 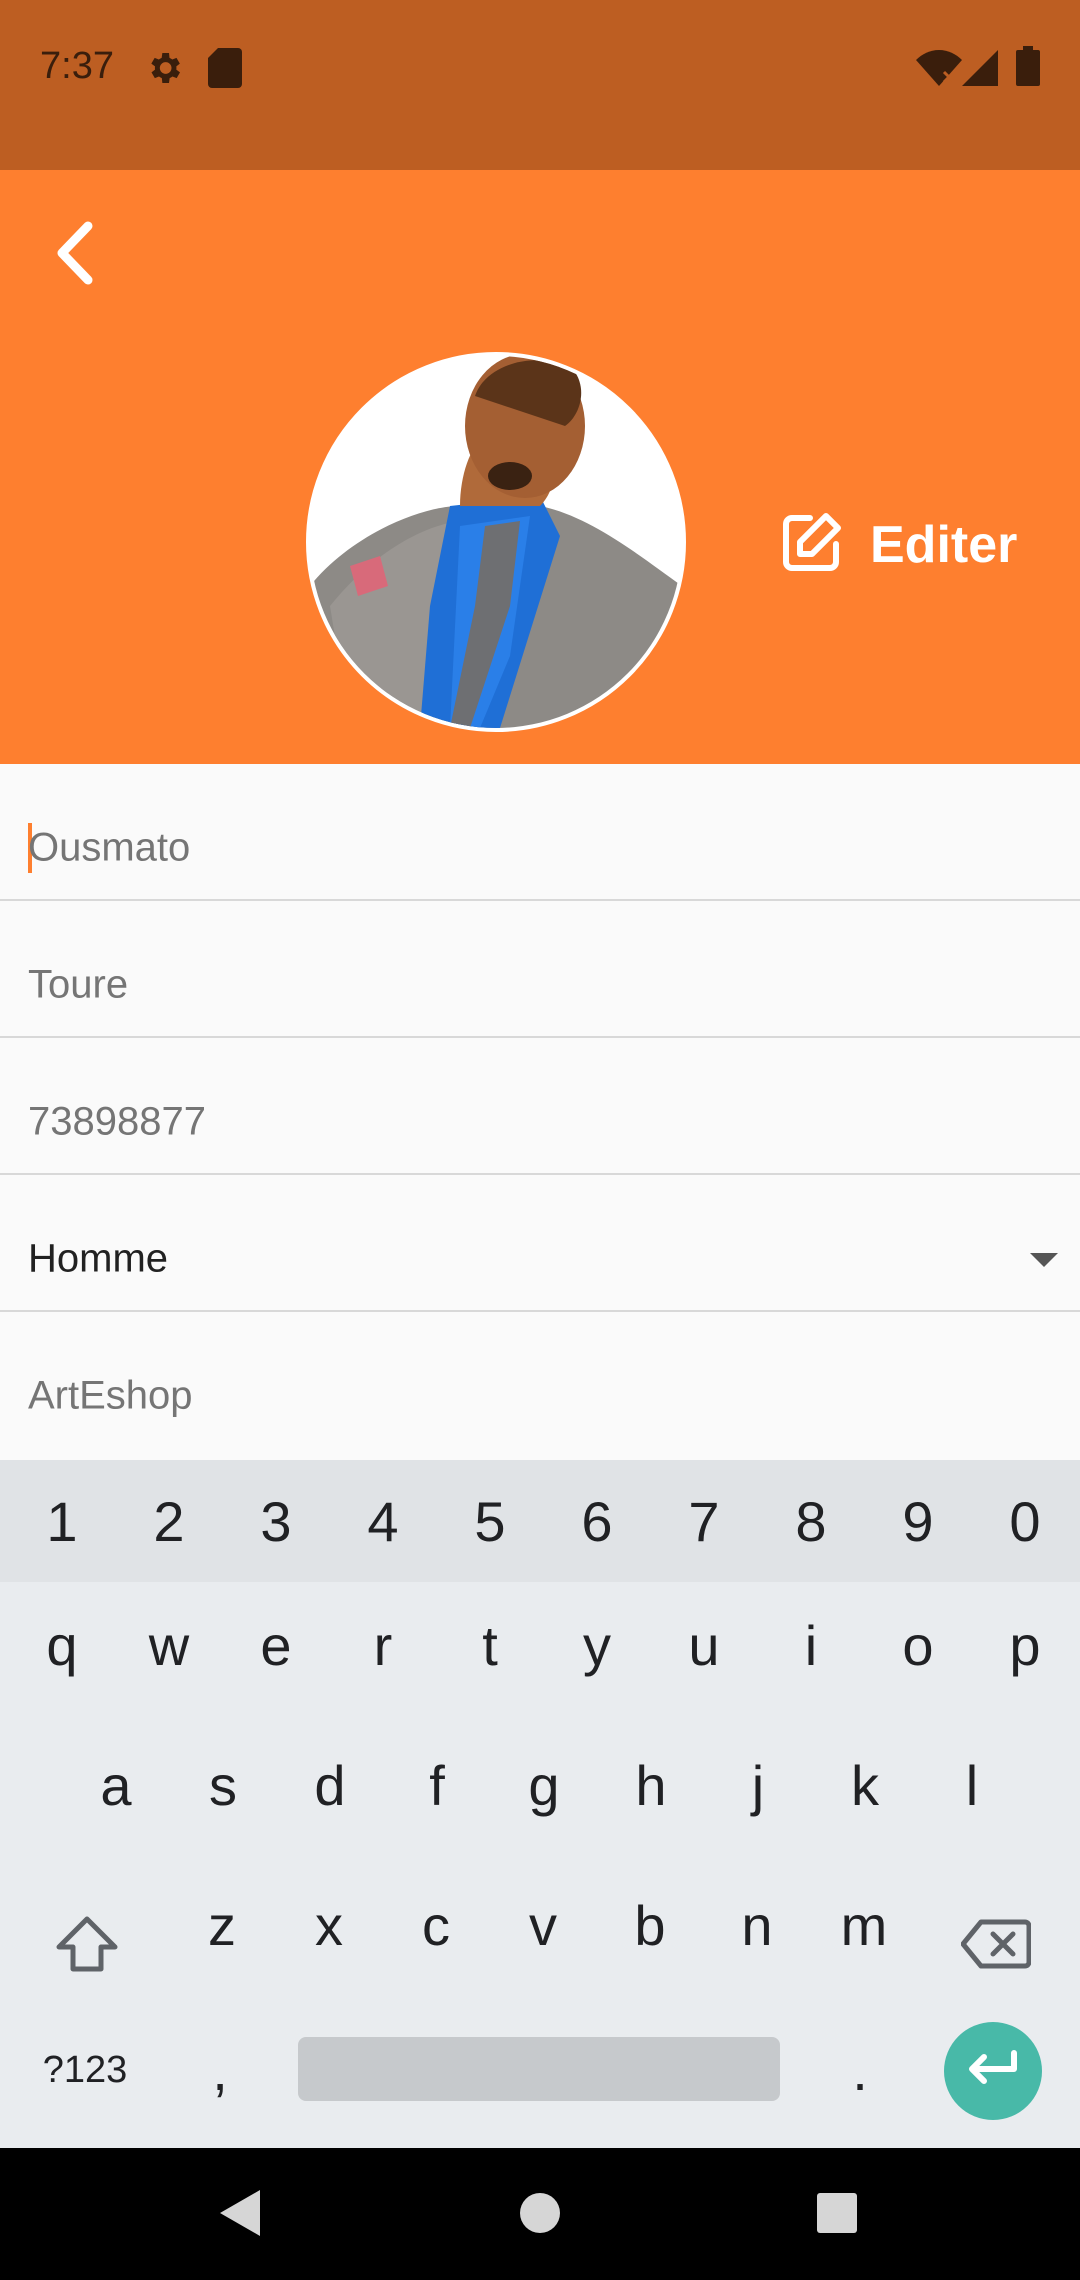 What do you see at coordinates (540, 1106) in the screenshot?
I see `phone-field: 73898877` at bounding box center [540, 1106].